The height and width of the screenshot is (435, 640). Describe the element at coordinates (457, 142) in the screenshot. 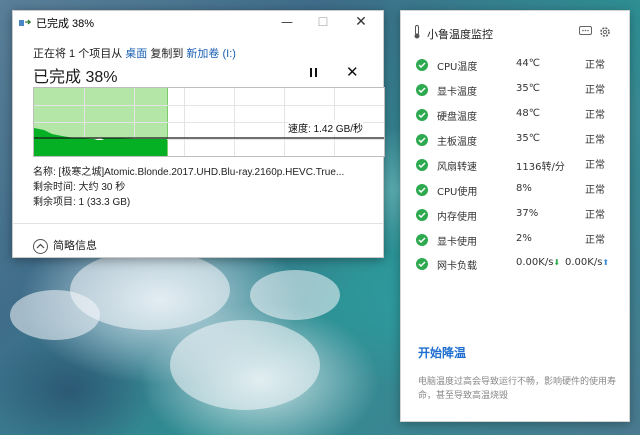

I see `sensor-name: 主板温度` at that location.